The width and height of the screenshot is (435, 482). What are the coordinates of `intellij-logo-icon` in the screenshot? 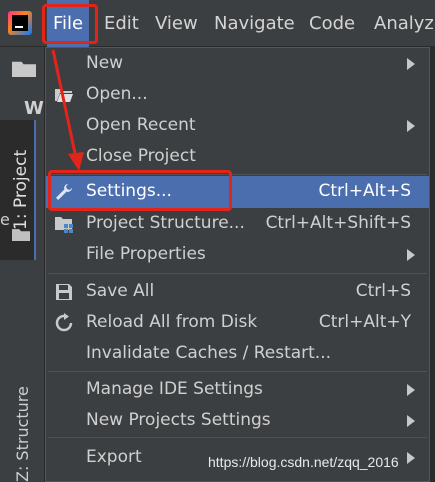 It's located at (20, 23).